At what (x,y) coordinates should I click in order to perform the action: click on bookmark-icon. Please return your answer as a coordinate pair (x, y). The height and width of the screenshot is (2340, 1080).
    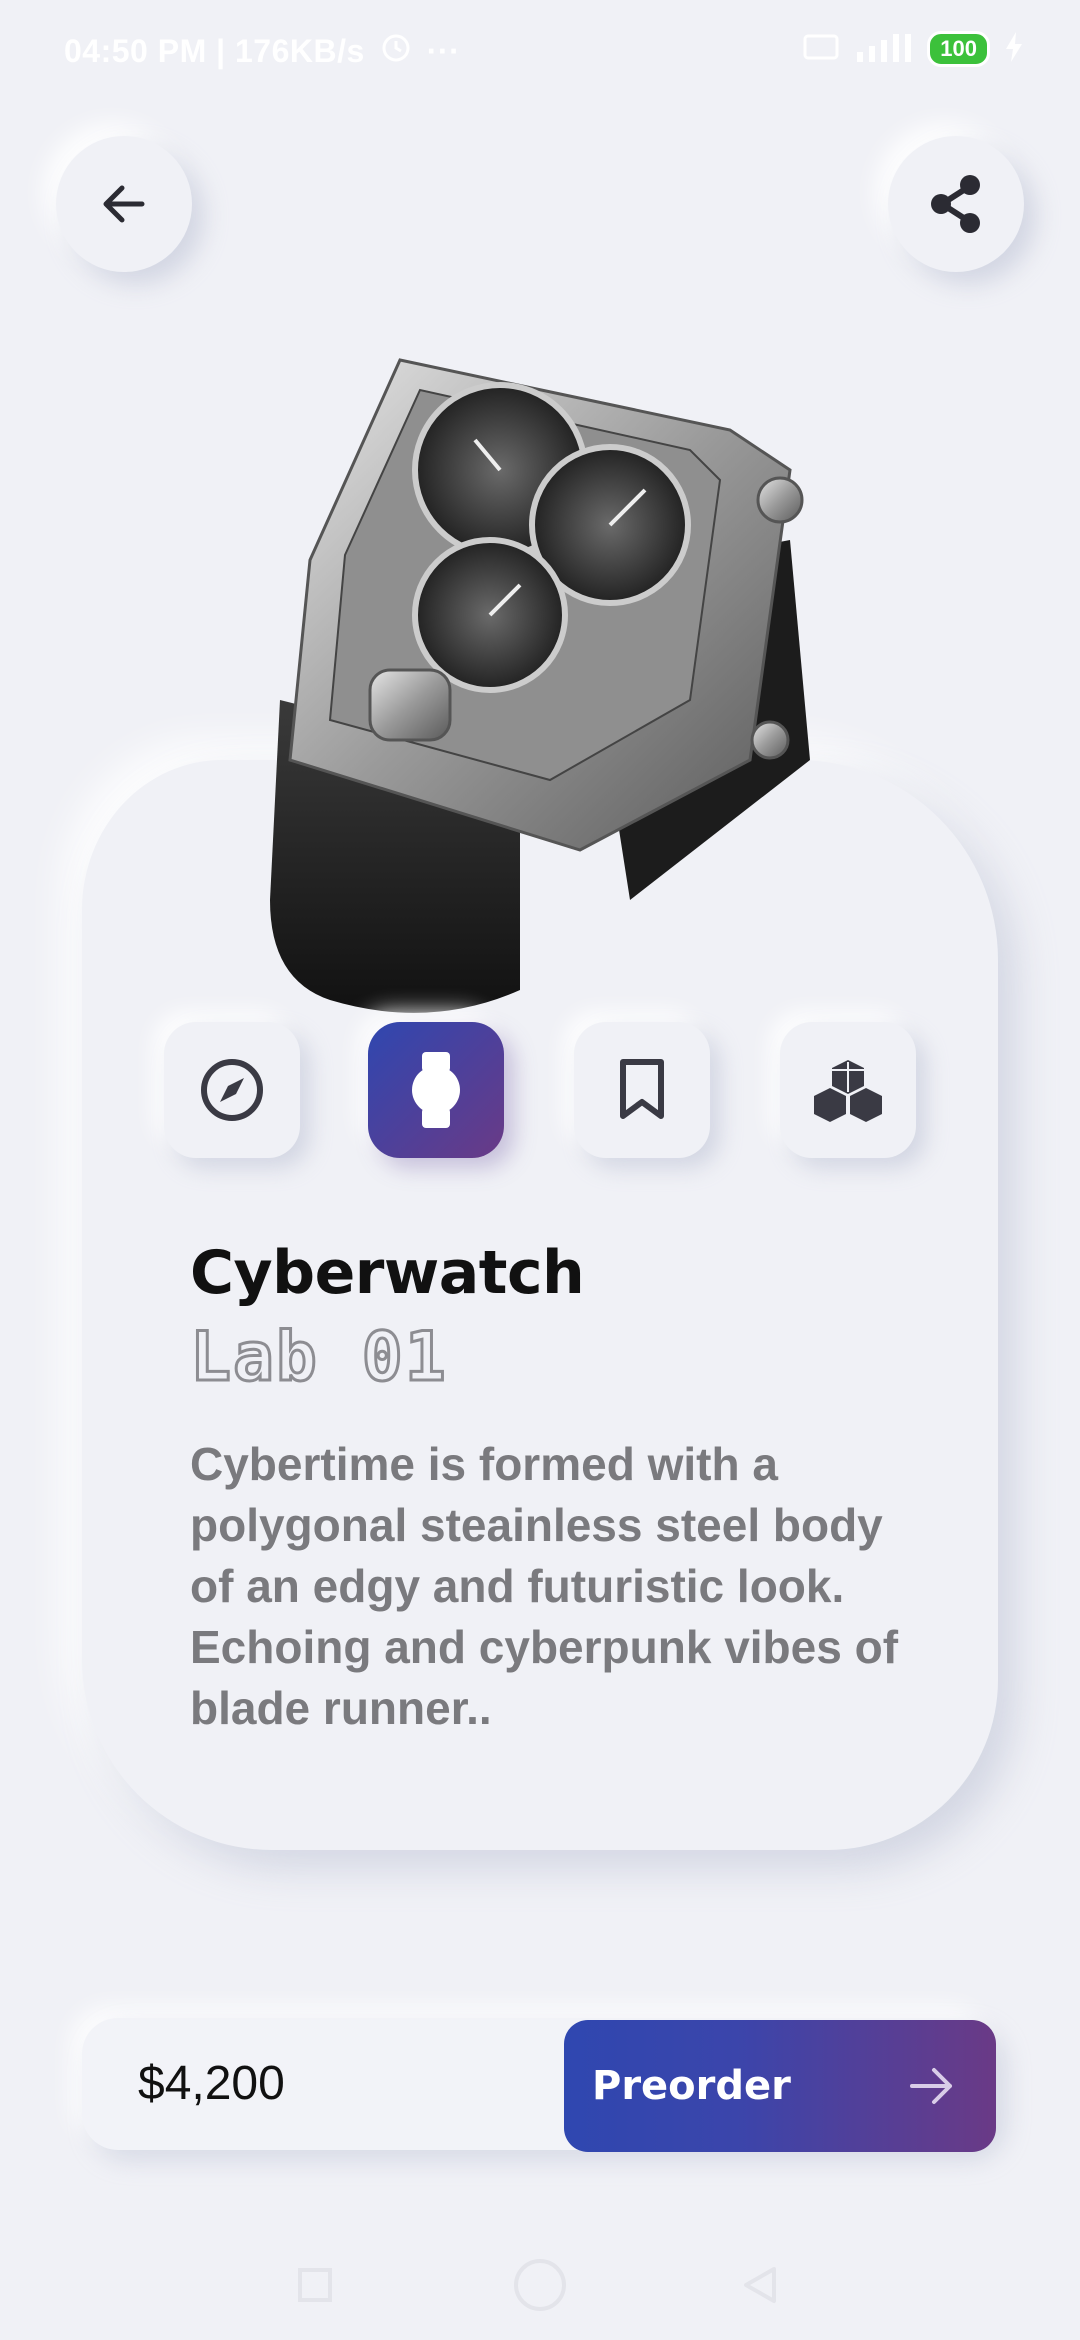
    Looking at the image, I should click on (642, 1089).